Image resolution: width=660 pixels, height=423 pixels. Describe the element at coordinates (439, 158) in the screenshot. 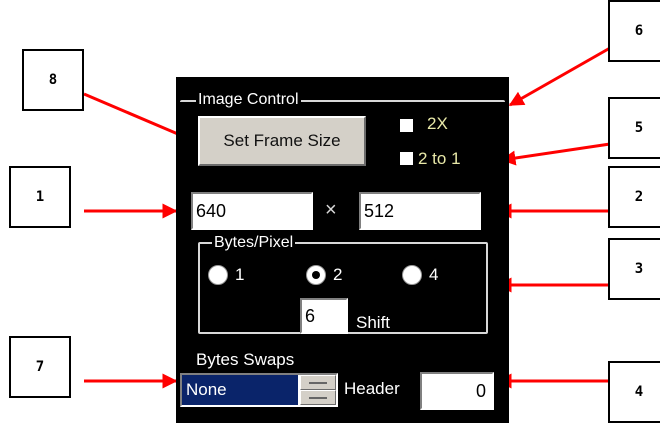

I see `checkbox-2to1-label: 2 to 1` at that location.